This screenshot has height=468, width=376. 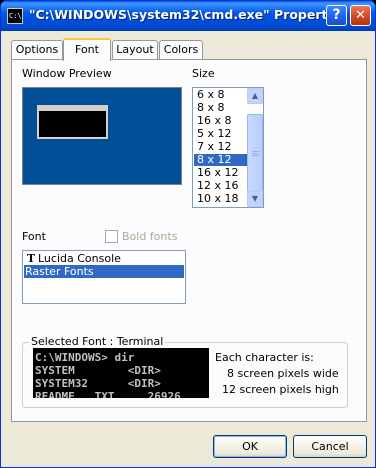 I want to click on sample-line: README TXT 26926, so click(x=108, y=394).